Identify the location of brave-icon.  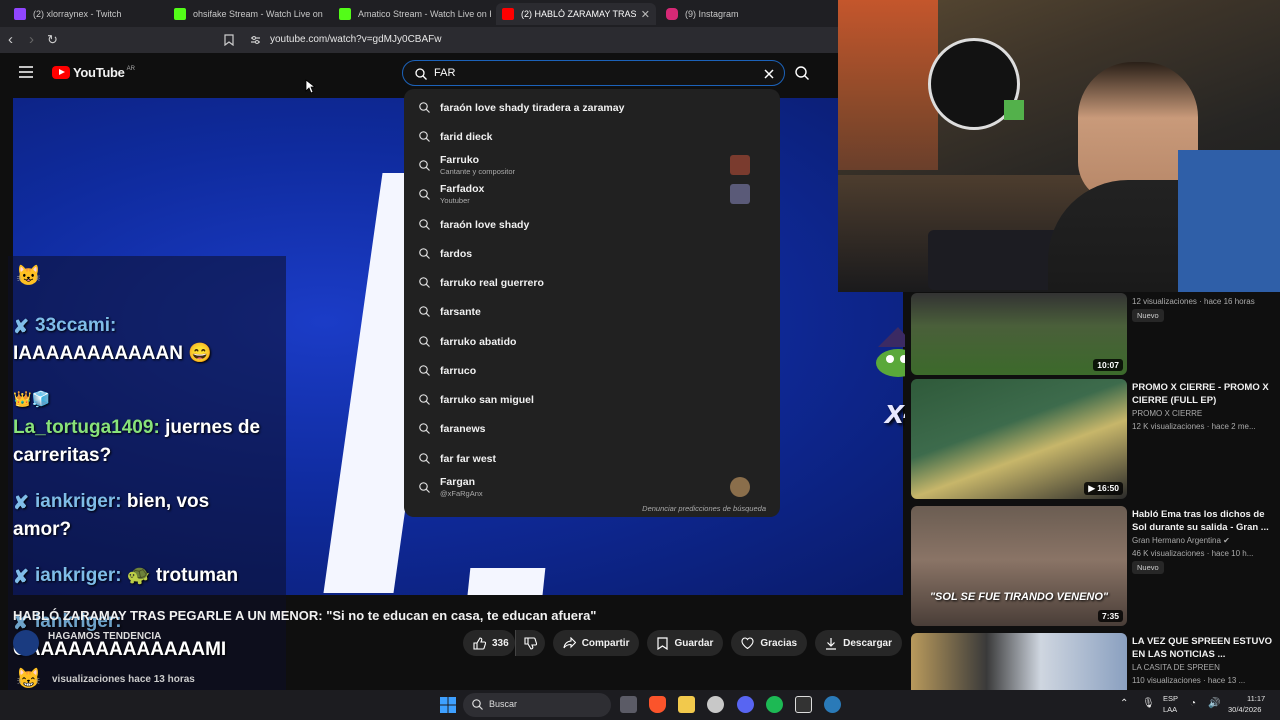
(657, 704).